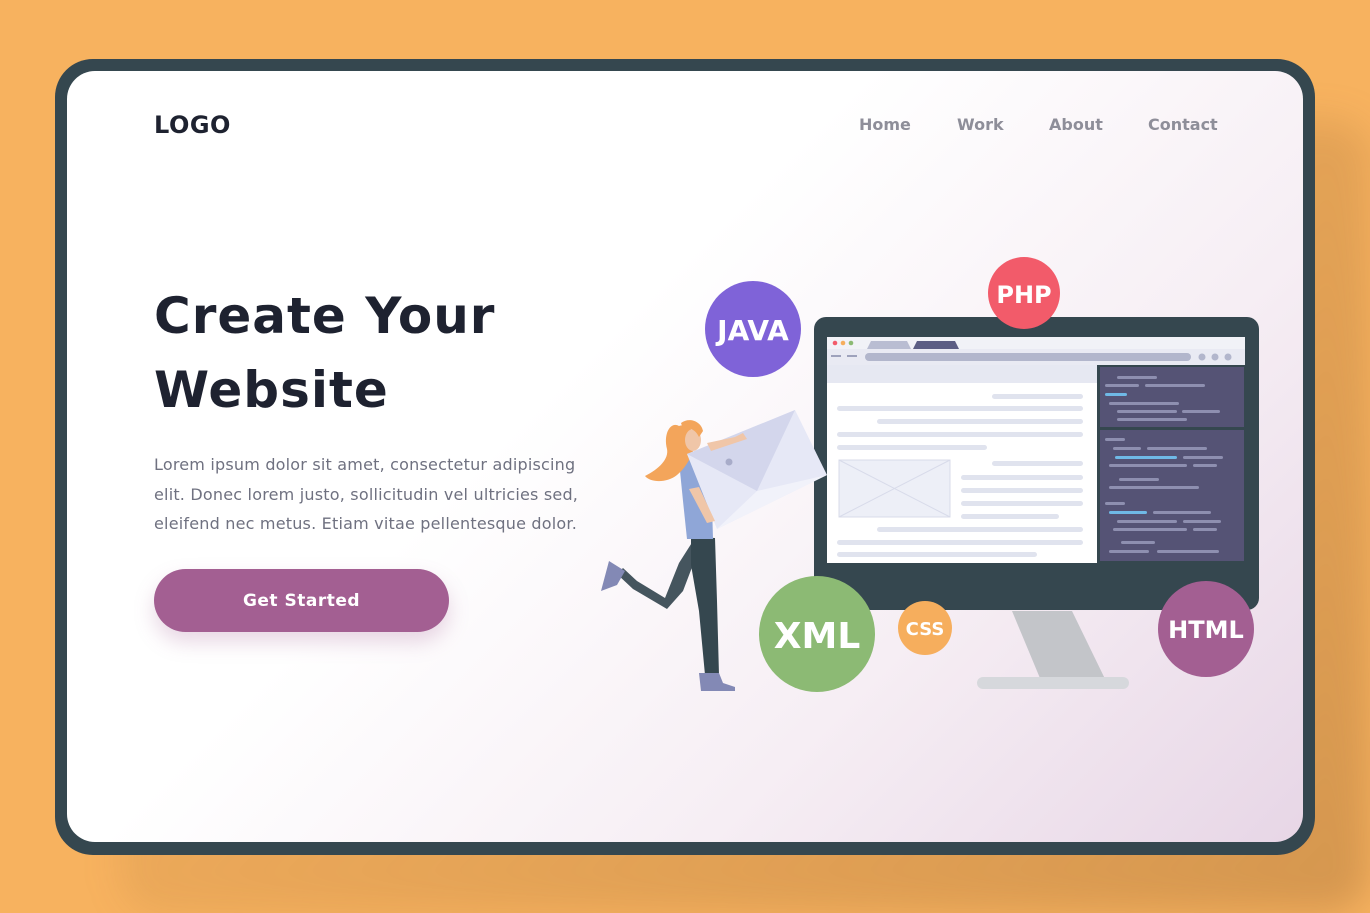 This screenshot has width=1370, height=913. I want to click on css-badge: CSS, so click(925, 628).